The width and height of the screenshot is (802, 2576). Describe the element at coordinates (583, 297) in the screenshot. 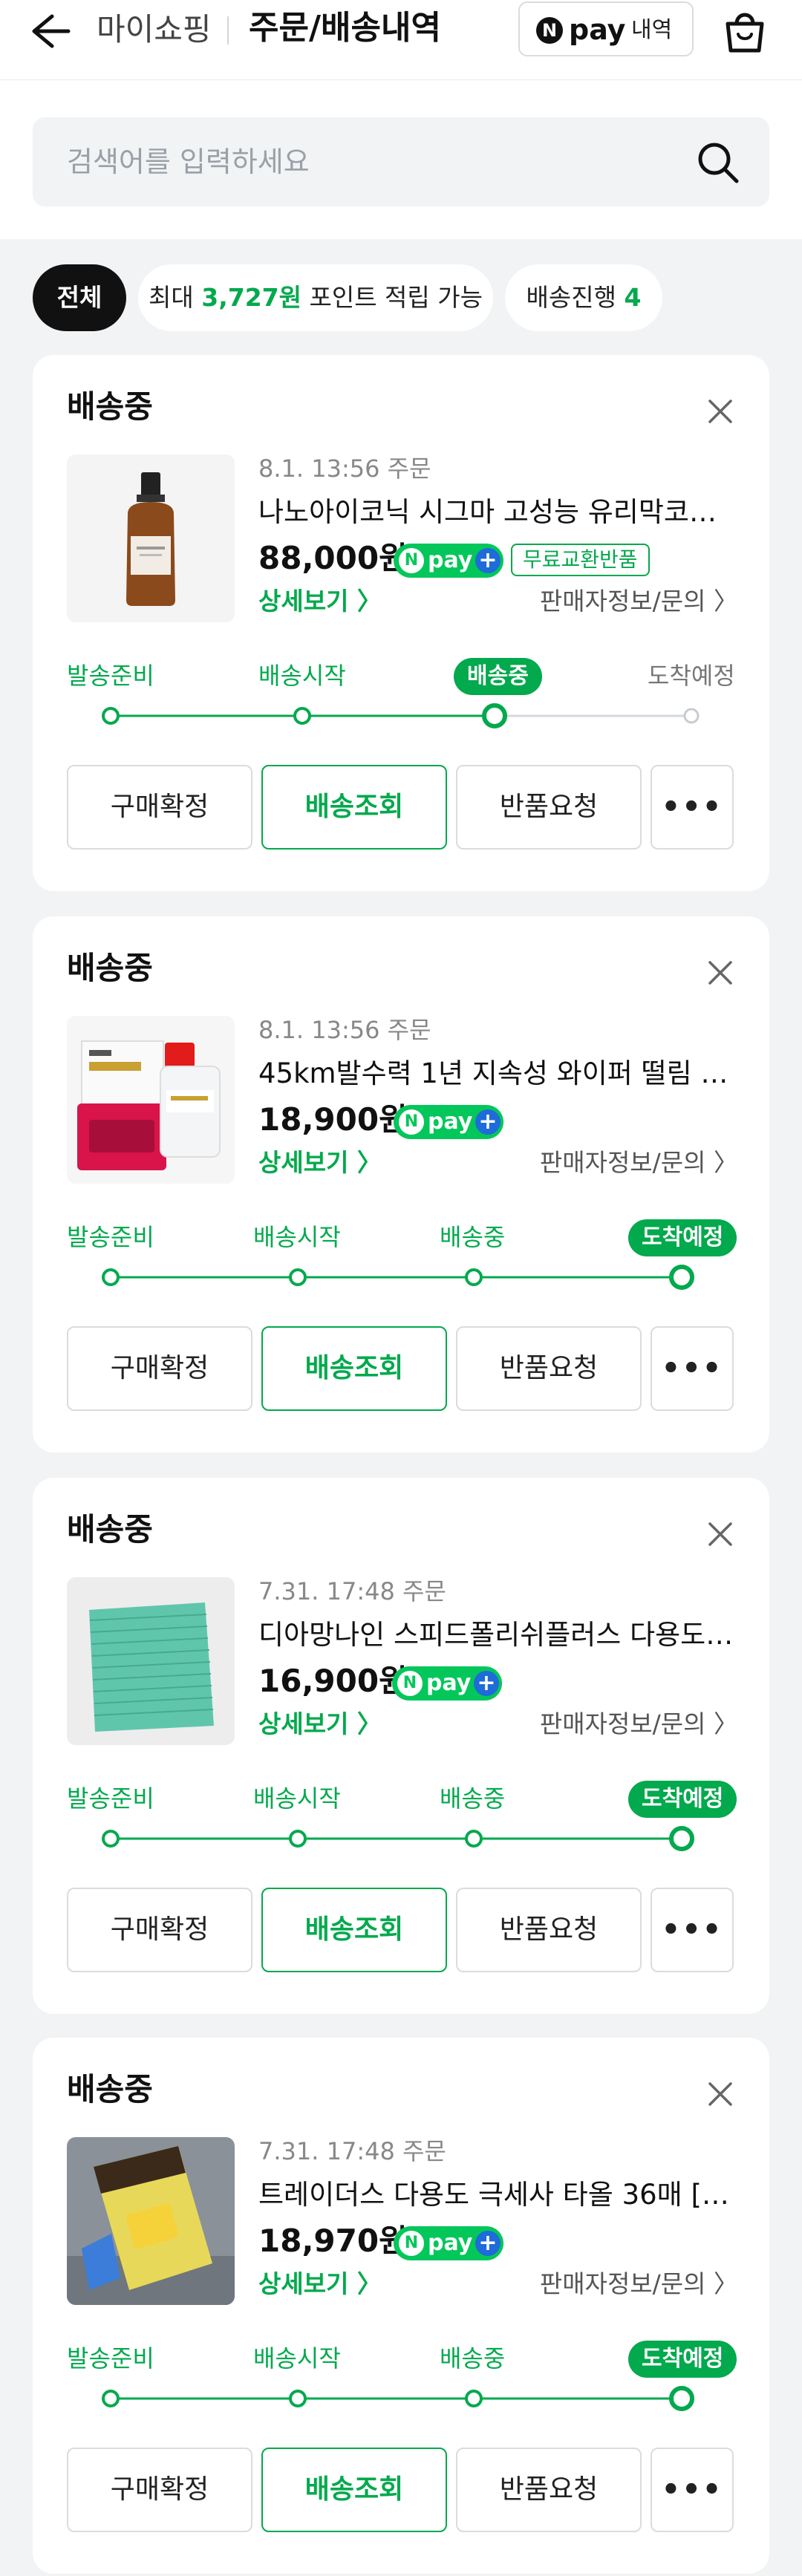

I see `filter-chip-shipping: 배송진행 4` at that location.